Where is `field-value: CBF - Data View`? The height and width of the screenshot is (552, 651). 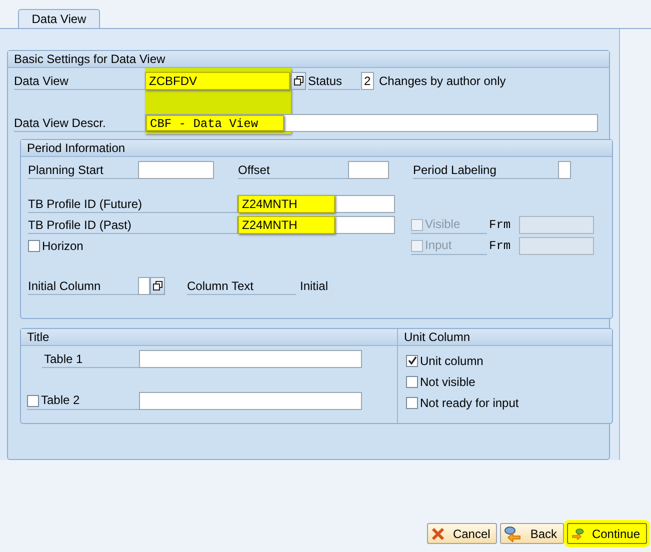 field-value: CBF - Data View is located at coordinates (215, 123).